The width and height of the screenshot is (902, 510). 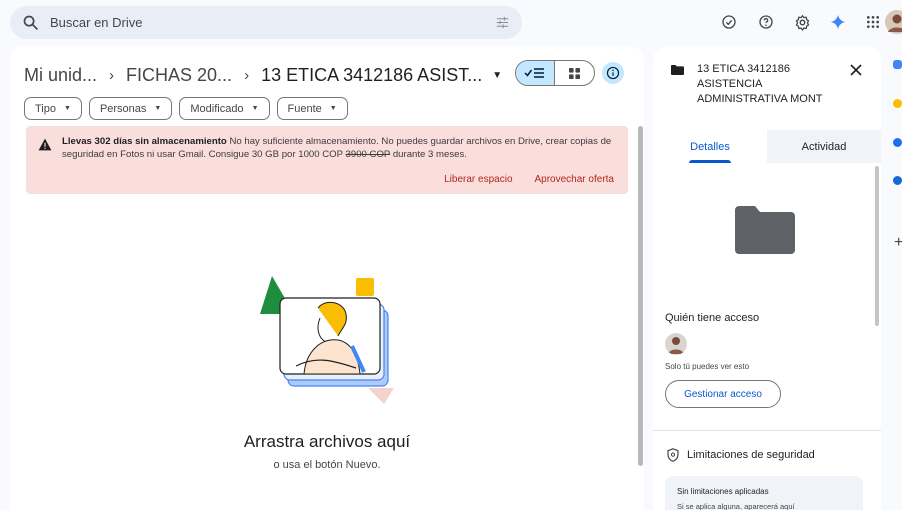 What do you see at coordinates (327, 465) in the screenshot?
I see `empty-state-subtitle: o usa el botón Nuevo.` at bounding box center [327, 465].